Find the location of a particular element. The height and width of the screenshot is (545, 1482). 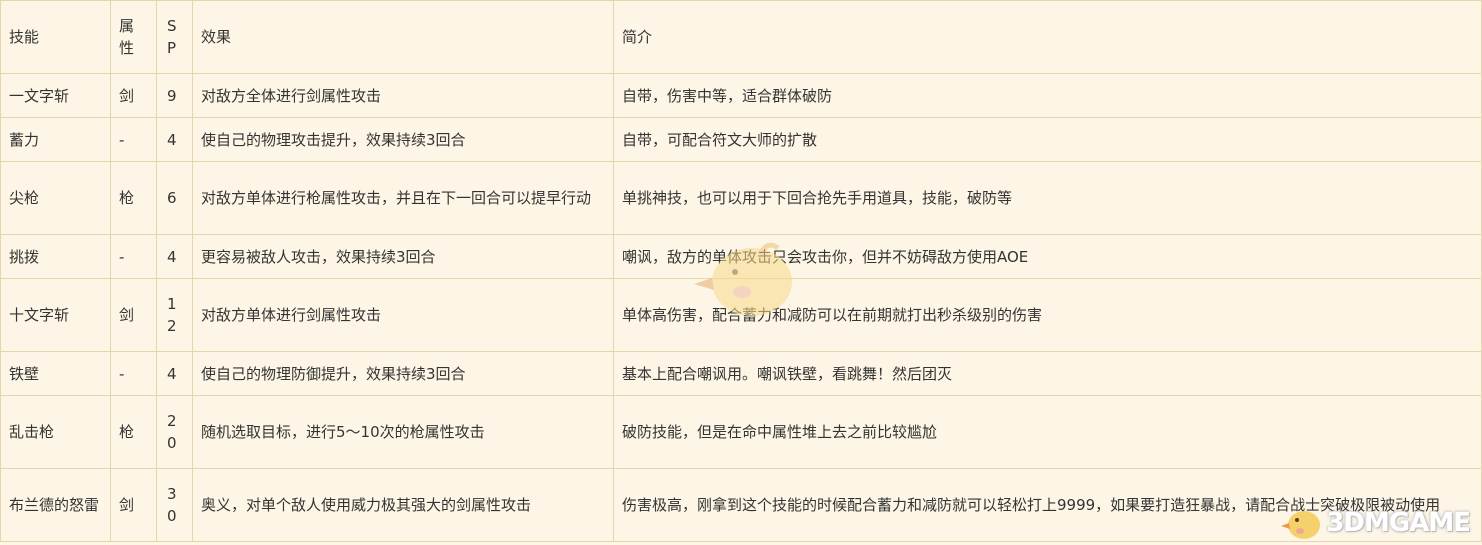

cell-intro: 单挑神技，也可以用于下回合抢先手用道具，技能，破防等 is located at coordinates (1047, 198).